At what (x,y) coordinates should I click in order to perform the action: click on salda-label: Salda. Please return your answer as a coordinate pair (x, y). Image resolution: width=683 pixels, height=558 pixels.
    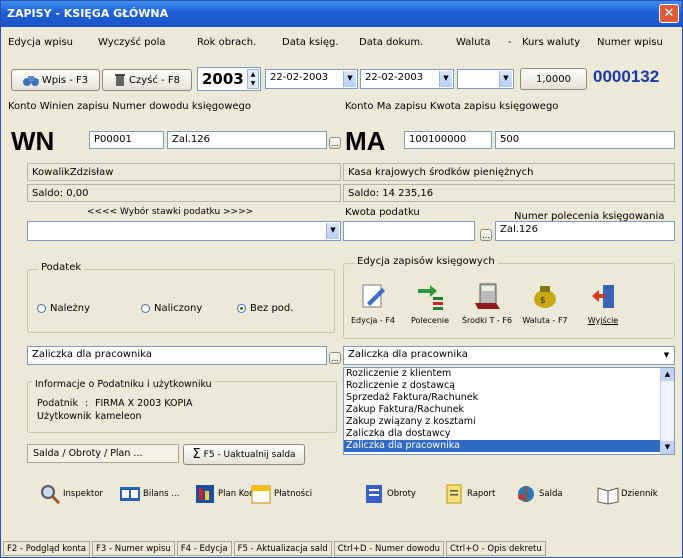
    Looking at the image, I should click on (551, 494).